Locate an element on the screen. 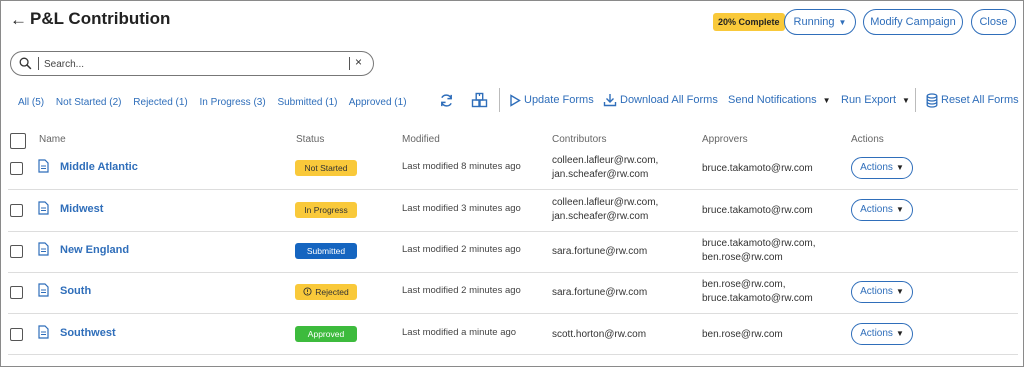 The height and width of the screenshot is (367, 1024). refresh-button is located at coordinates (448, 100).